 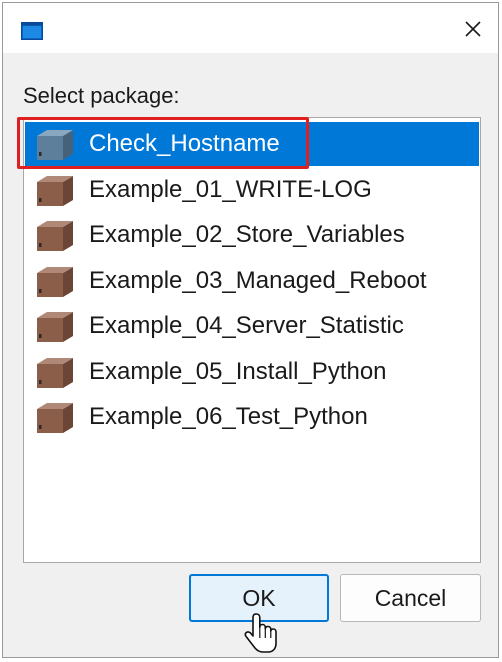 I want to click on package-list-item: Example_03_Managed_Reboot, so click(x=252, y=281).